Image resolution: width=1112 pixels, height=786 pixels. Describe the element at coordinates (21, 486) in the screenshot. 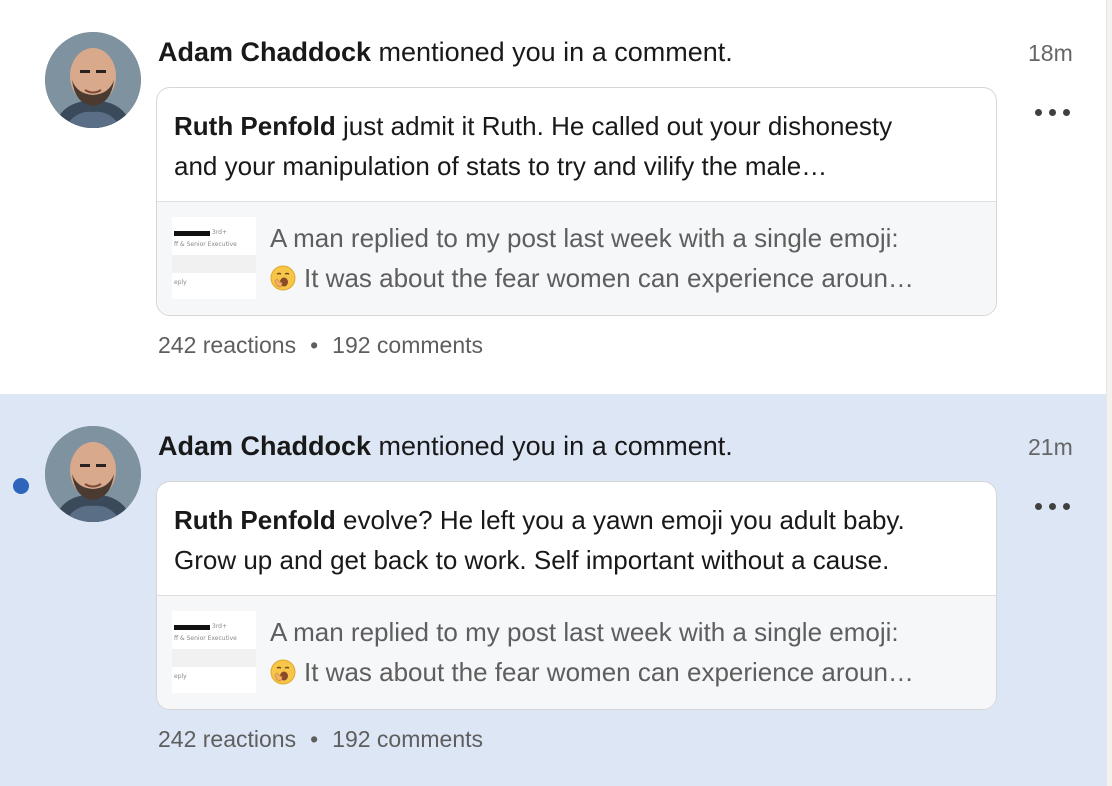

I see `unread-indicator` at that location.